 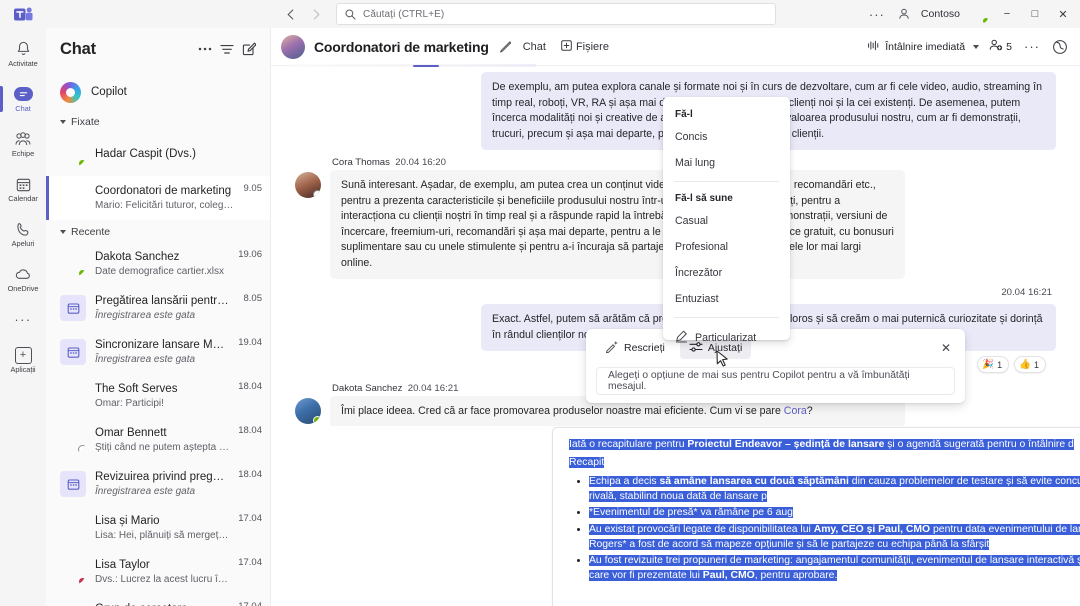 I want to click on chat-item-copilot: Copilot, so click(x=158, y=92).